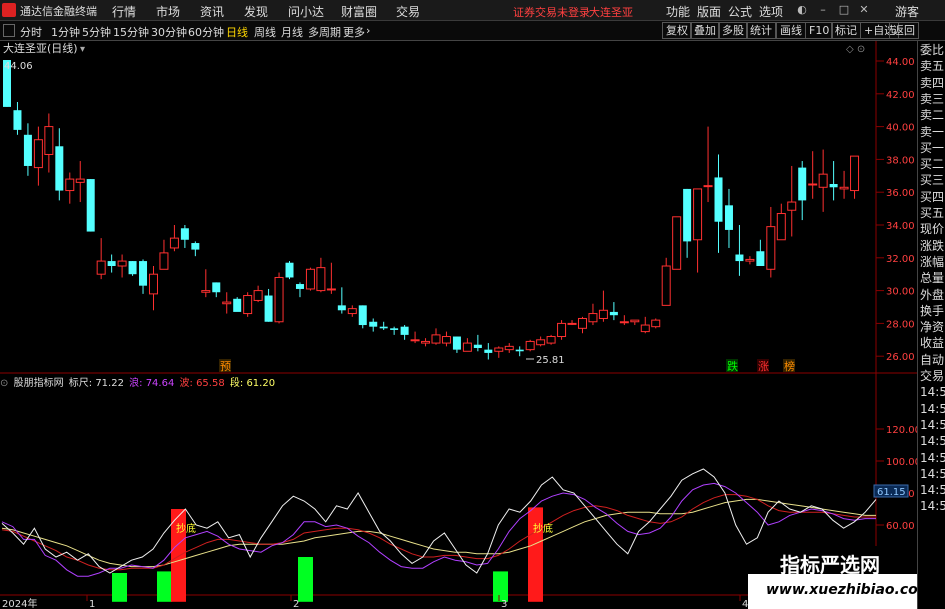 The image size is (945, 609). What do you see at coordinates (169, 32) in the screenshot?
I see `period-30min: 30分钟` at bounding box center [169, 32].